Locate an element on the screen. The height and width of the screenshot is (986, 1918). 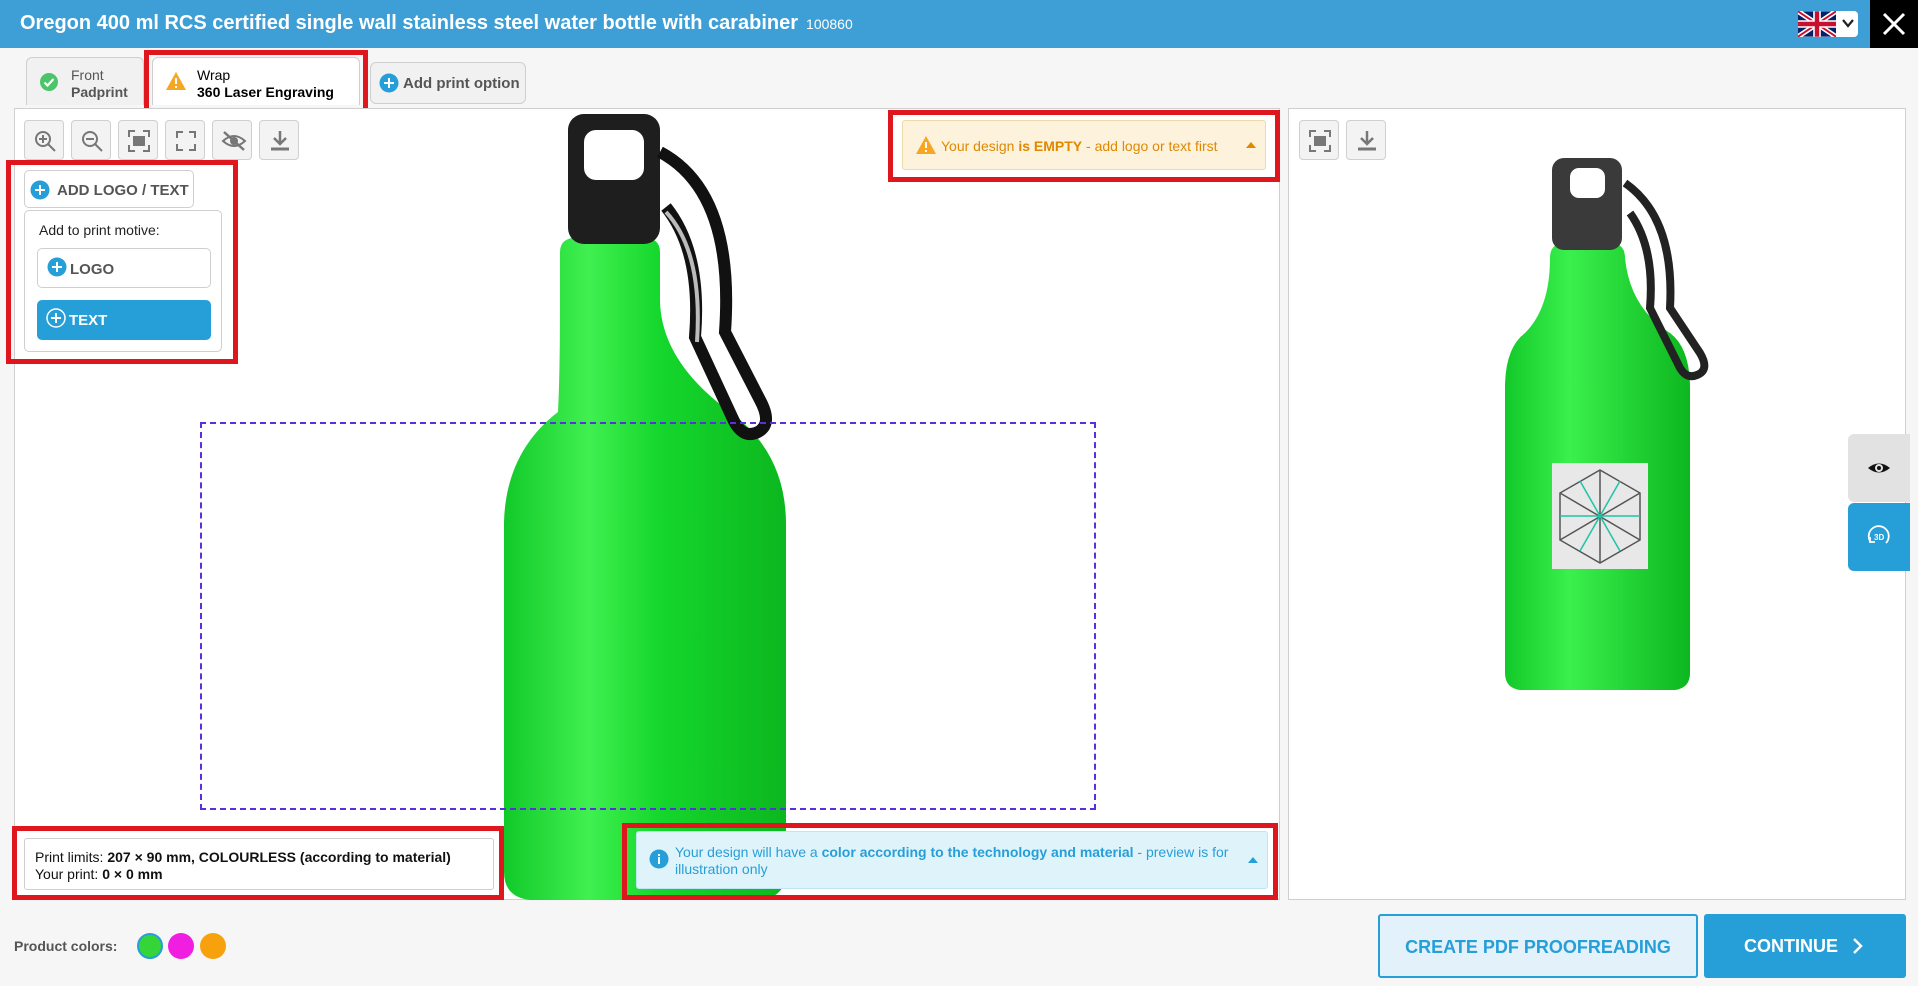
preview-3d-tab: 3D is located at coordinates (1879, 537).